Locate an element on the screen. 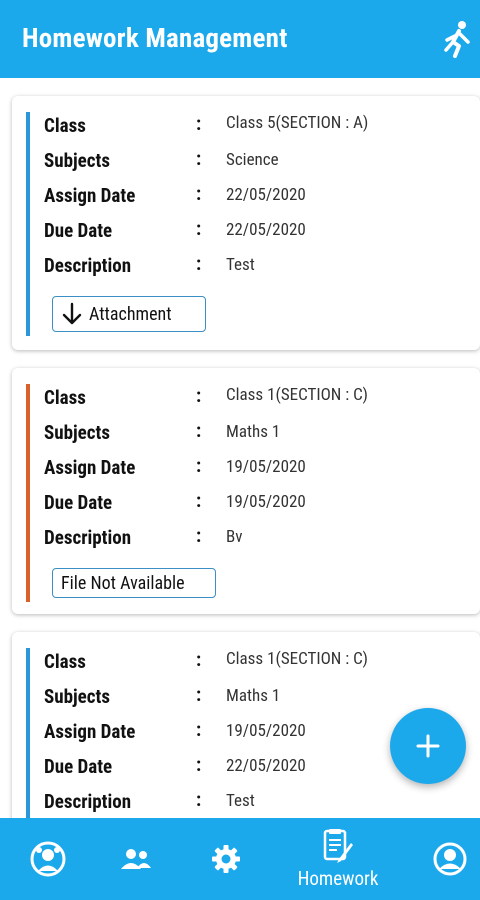  download-arrow-icon is located at coordinates (72, 313).